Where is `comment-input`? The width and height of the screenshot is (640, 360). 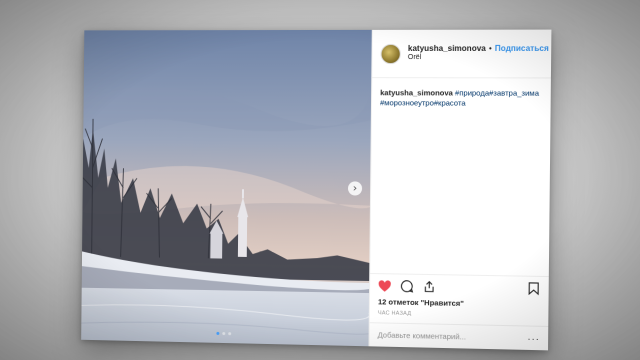 comment-input is located at coordinates (453, 336).